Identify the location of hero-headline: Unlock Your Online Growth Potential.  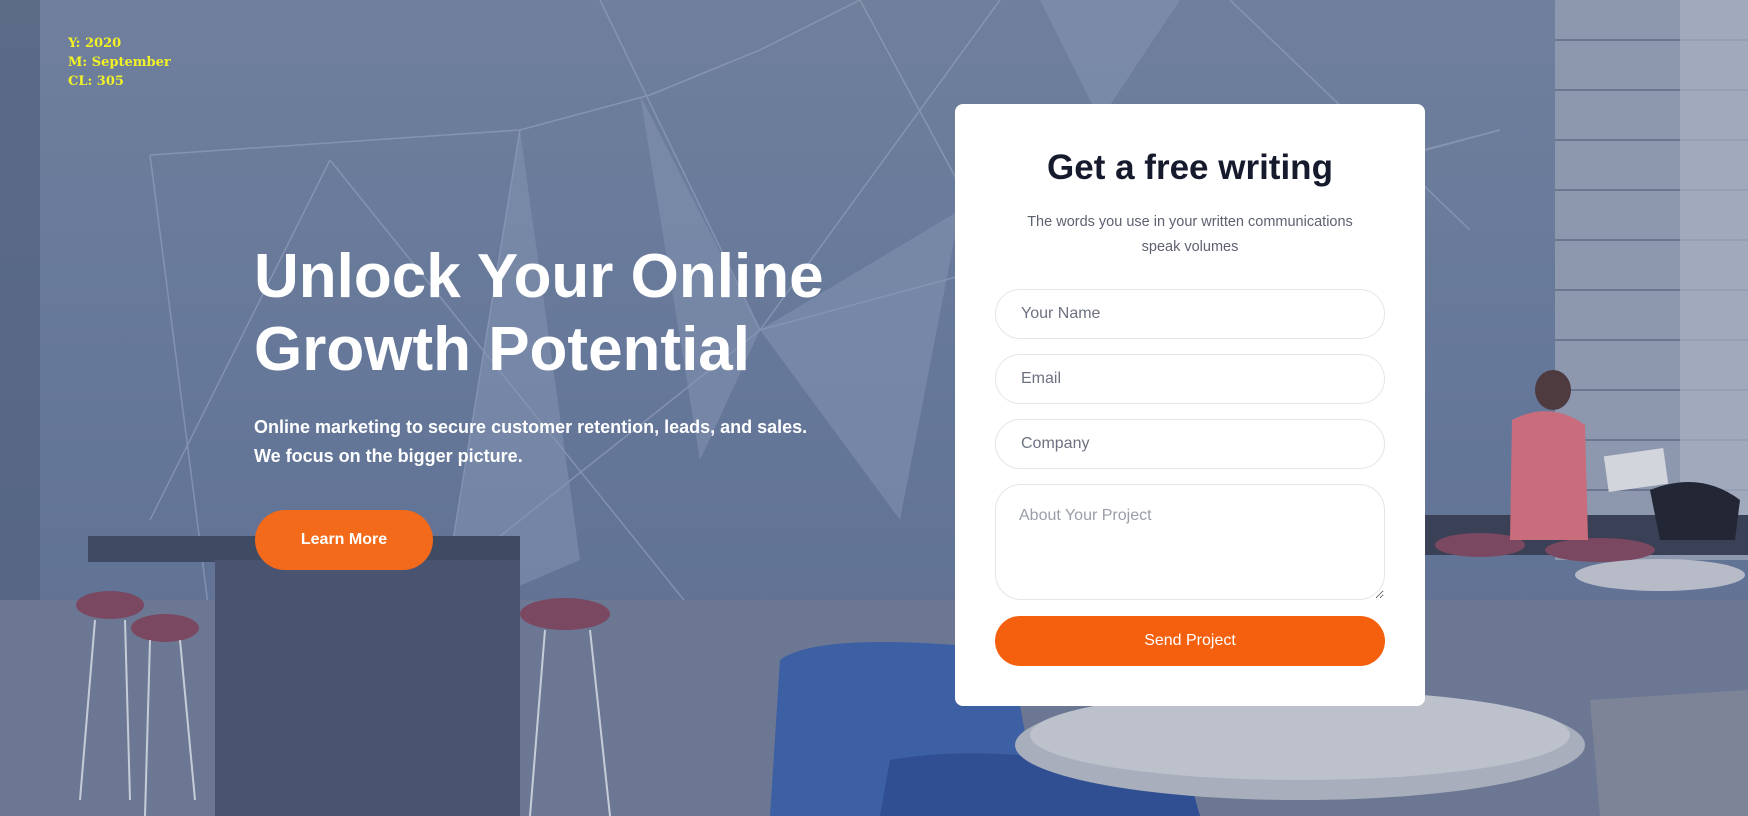
(574, 313).